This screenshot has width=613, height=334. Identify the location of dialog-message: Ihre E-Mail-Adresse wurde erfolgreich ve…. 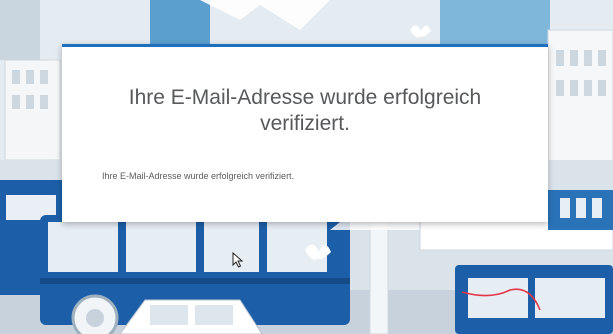
(198, 176).